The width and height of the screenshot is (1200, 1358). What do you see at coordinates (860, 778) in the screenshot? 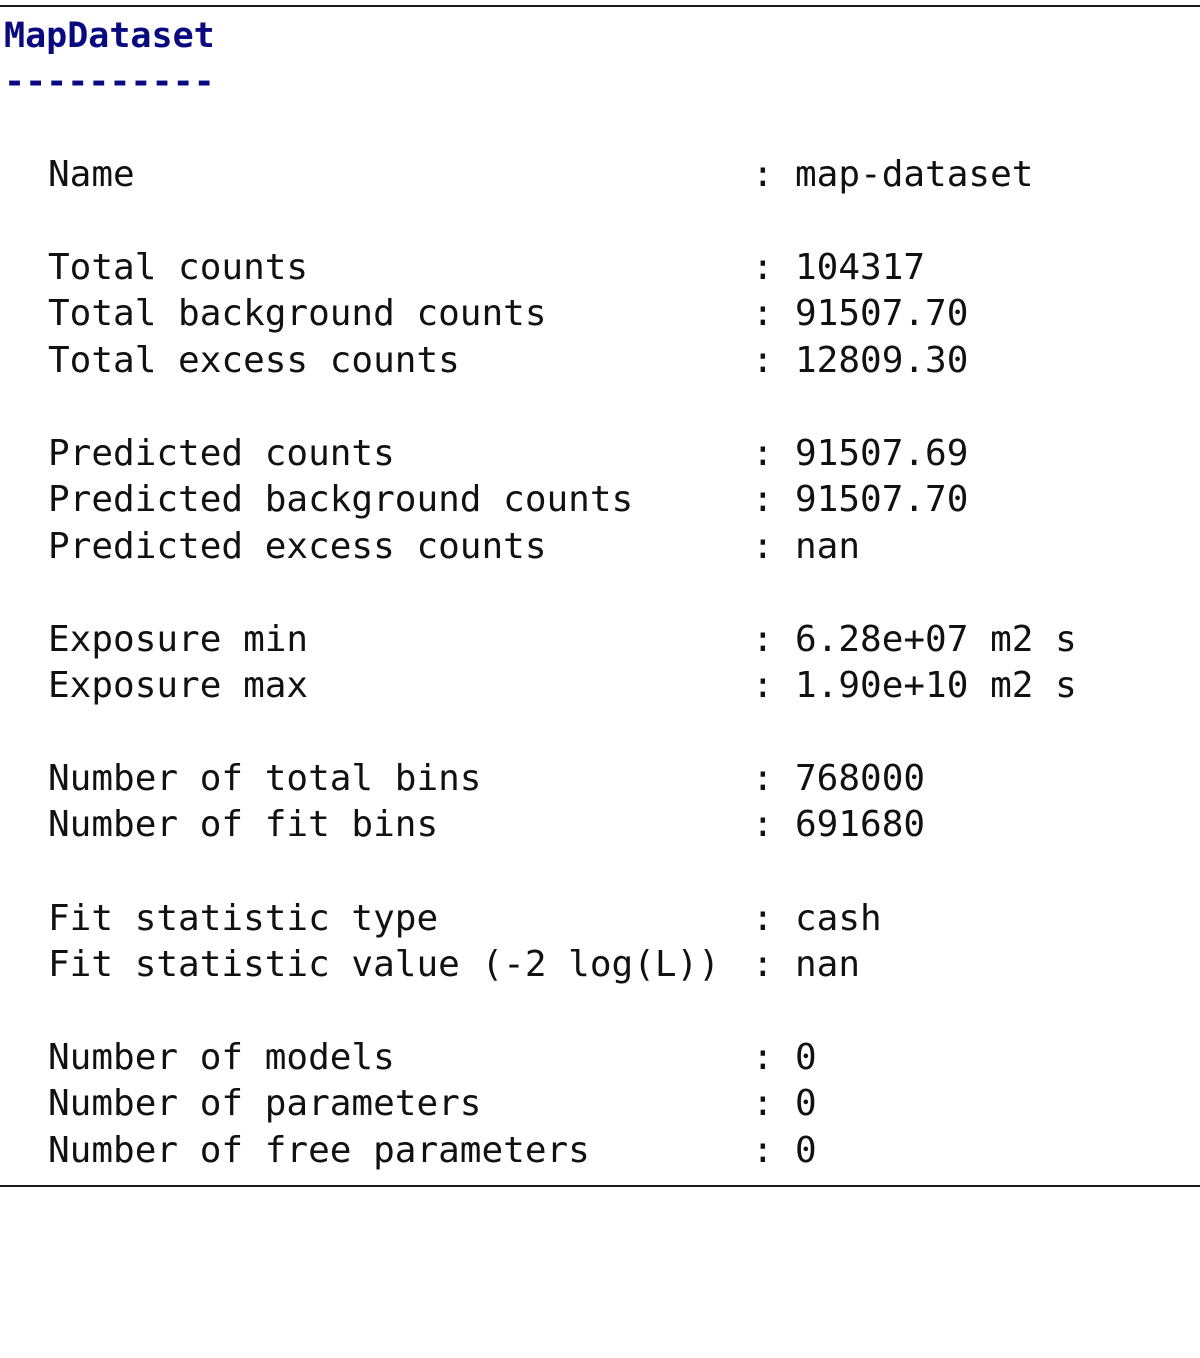
I see `row-value: 768000` at bounding box center [860, 778].